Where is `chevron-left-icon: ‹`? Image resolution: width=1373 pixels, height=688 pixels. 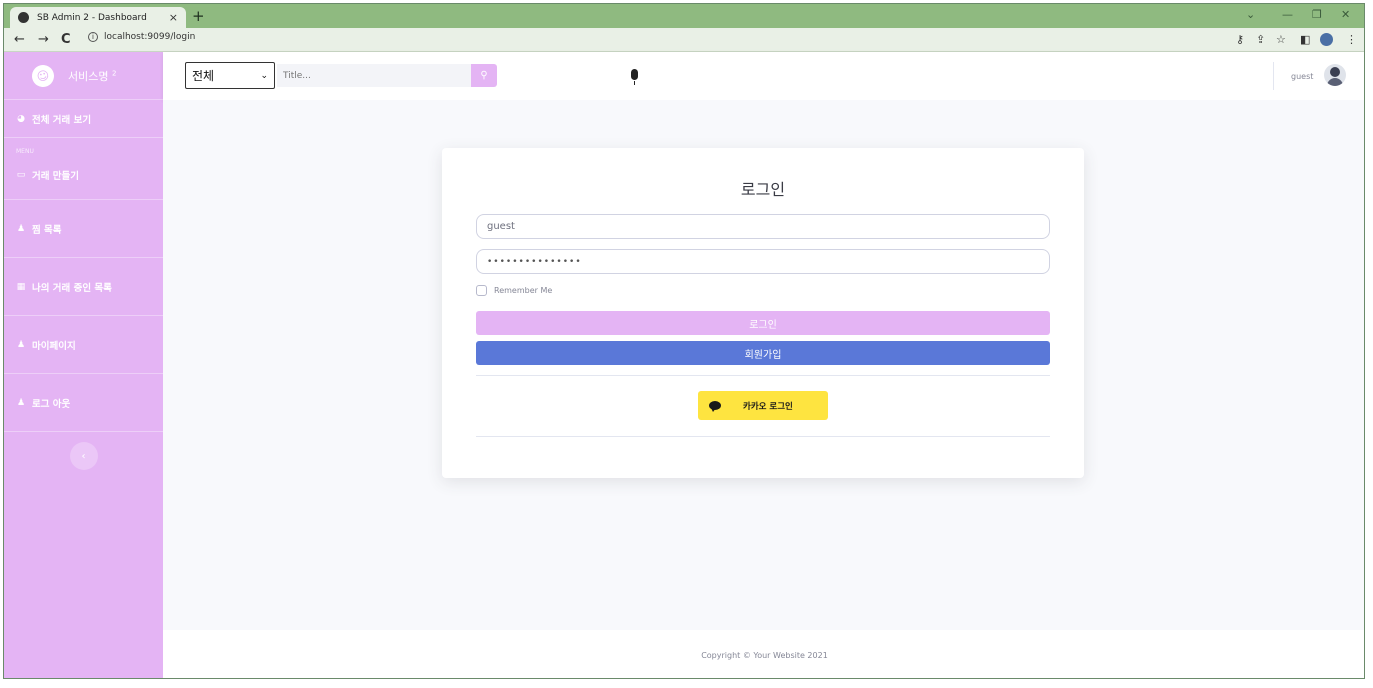 chevron-left-icon: ‹ is located at coordinates (83, 456).